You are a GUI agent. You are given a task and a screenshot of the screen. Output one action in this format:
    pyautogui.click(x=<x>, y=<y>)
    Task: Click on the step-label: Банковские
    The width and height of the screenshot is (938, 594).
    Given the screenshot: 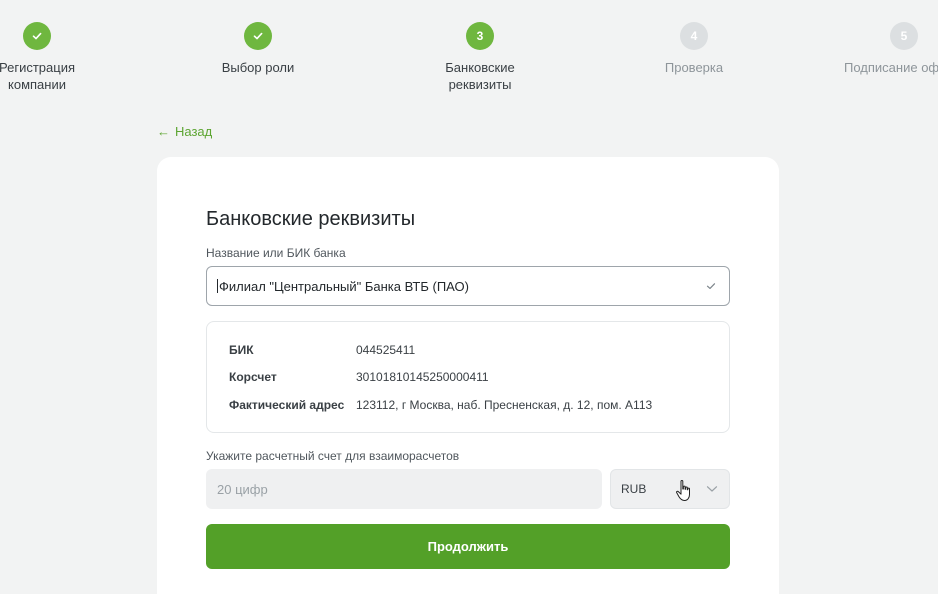 What is the action you would take?
    pyautogui.click(x=480, y=67)
    